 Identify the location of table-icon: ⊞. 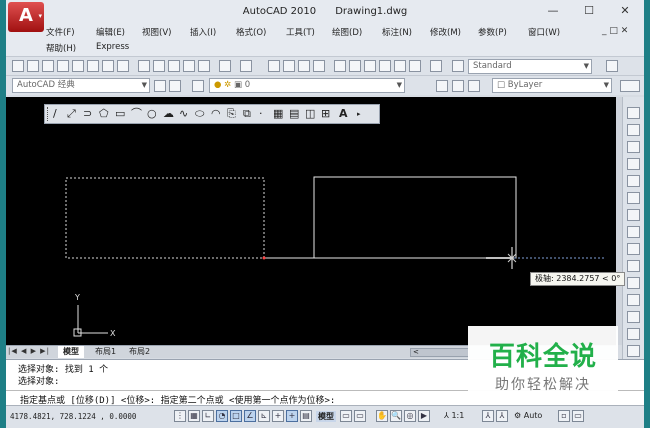
(325, 114).